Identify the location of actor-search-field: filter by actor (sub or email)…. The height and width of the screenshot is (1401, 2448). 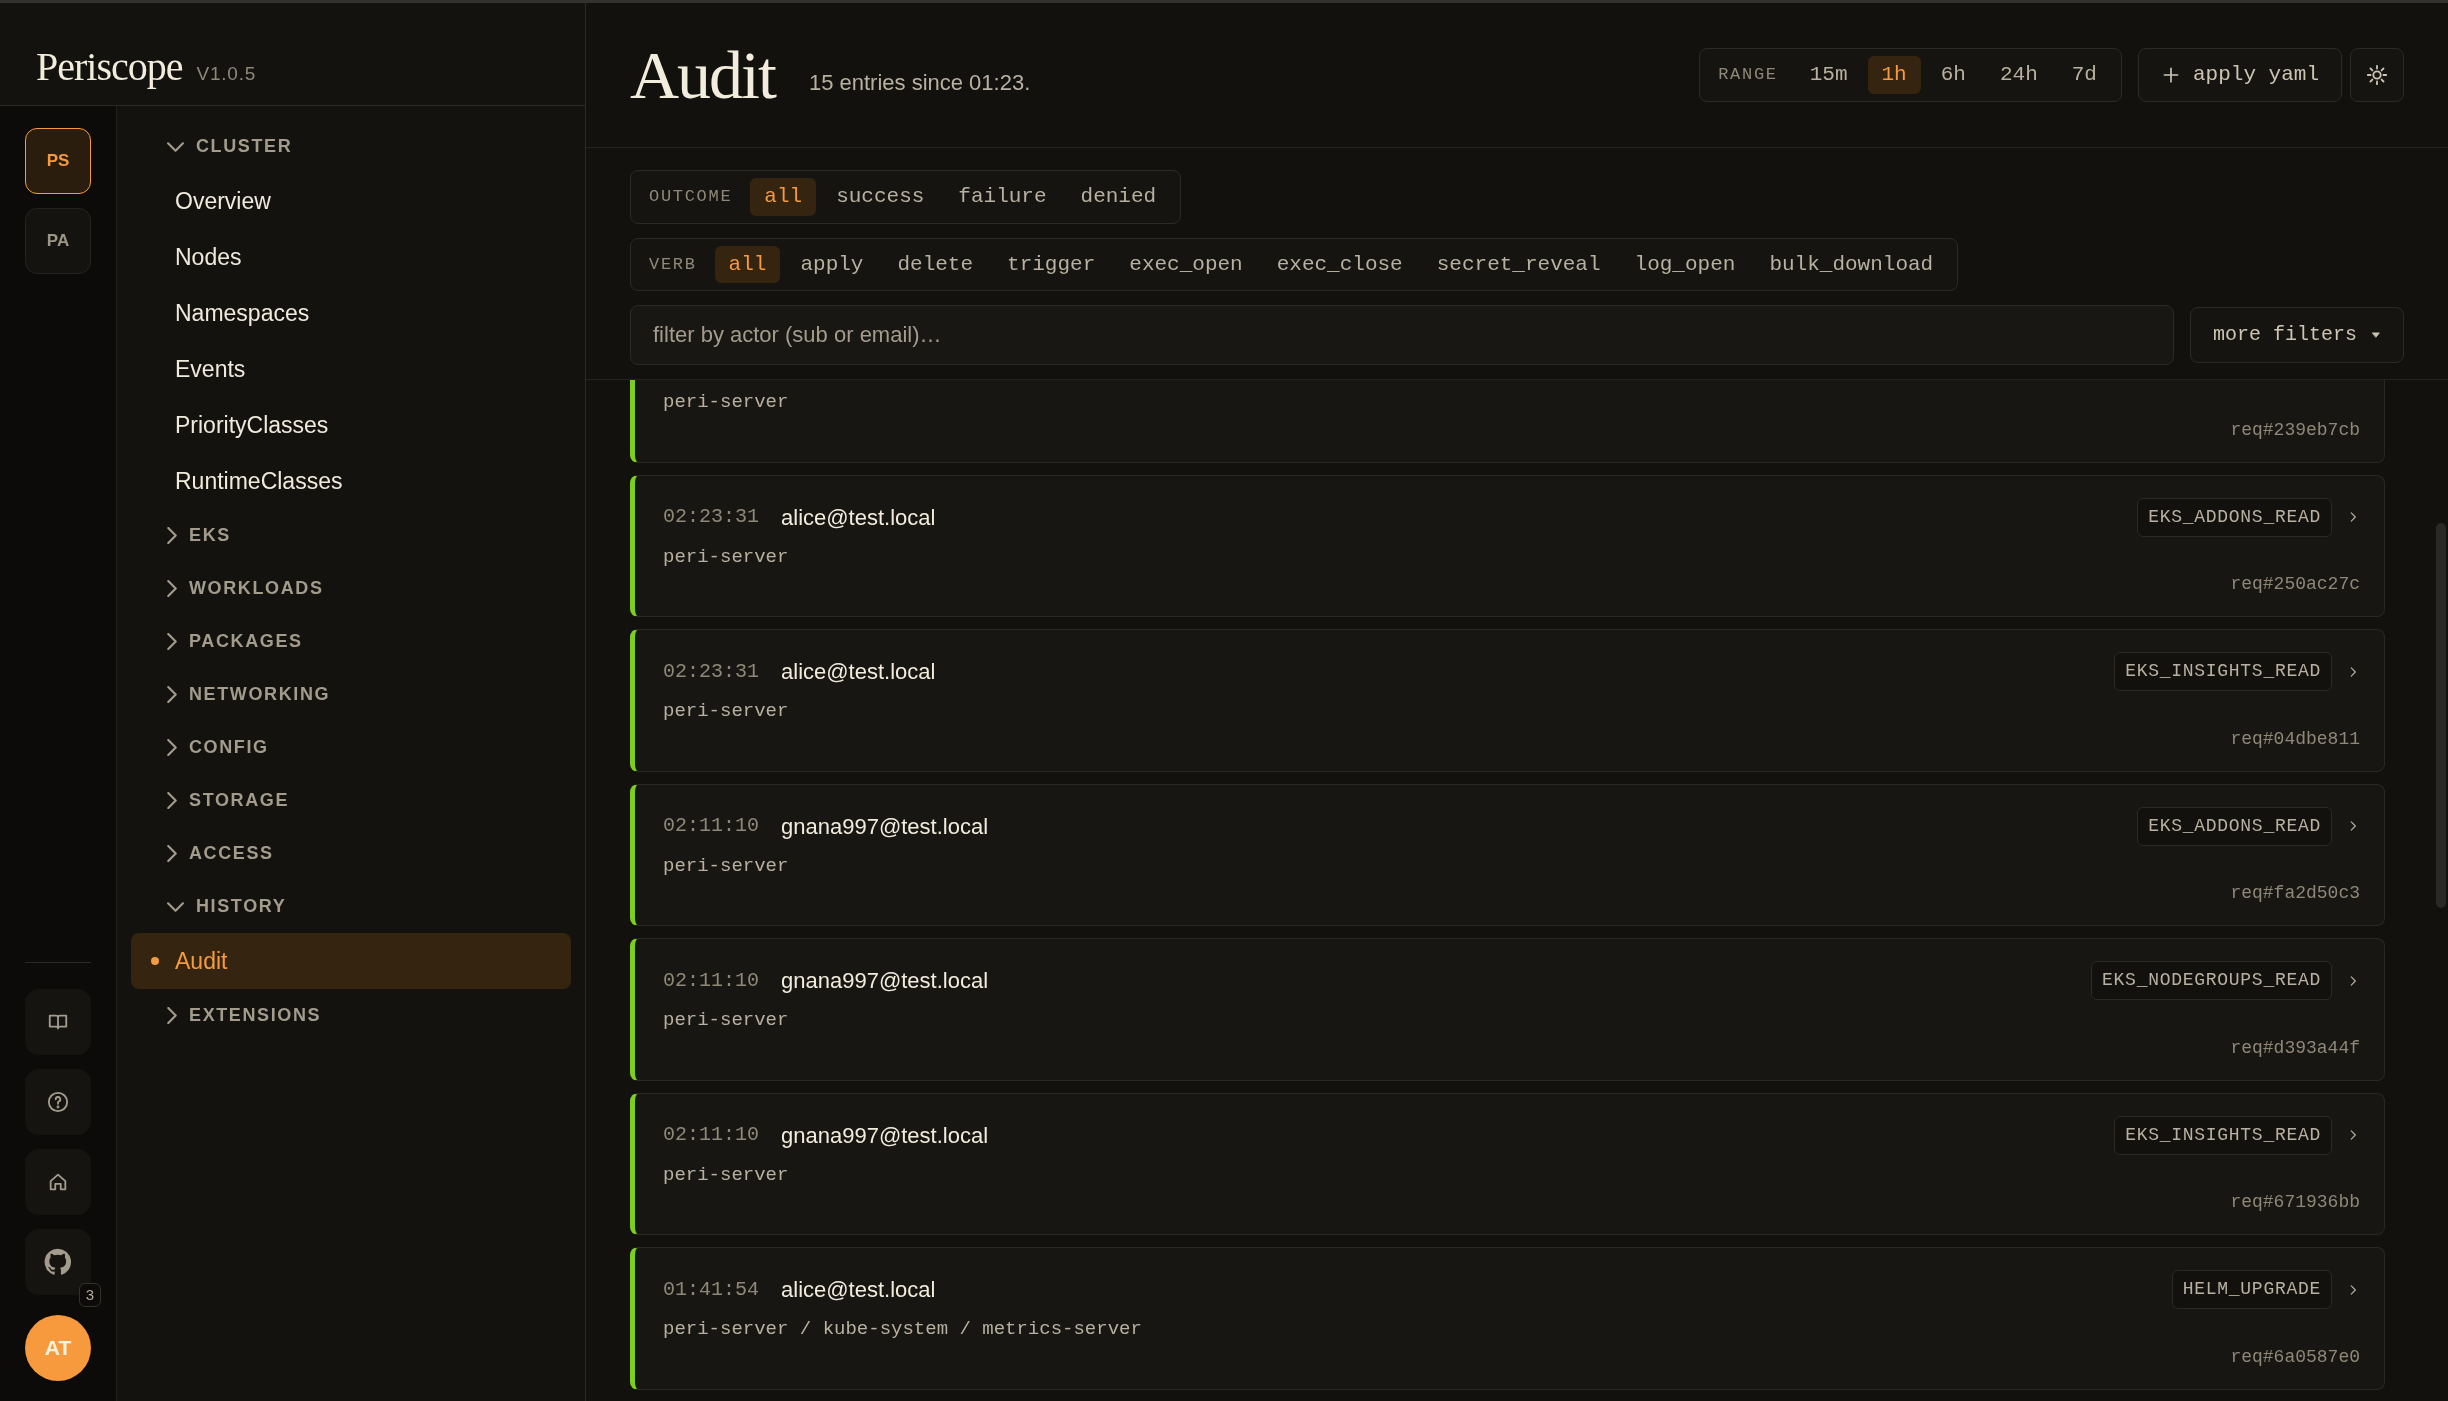
(1402, 335).